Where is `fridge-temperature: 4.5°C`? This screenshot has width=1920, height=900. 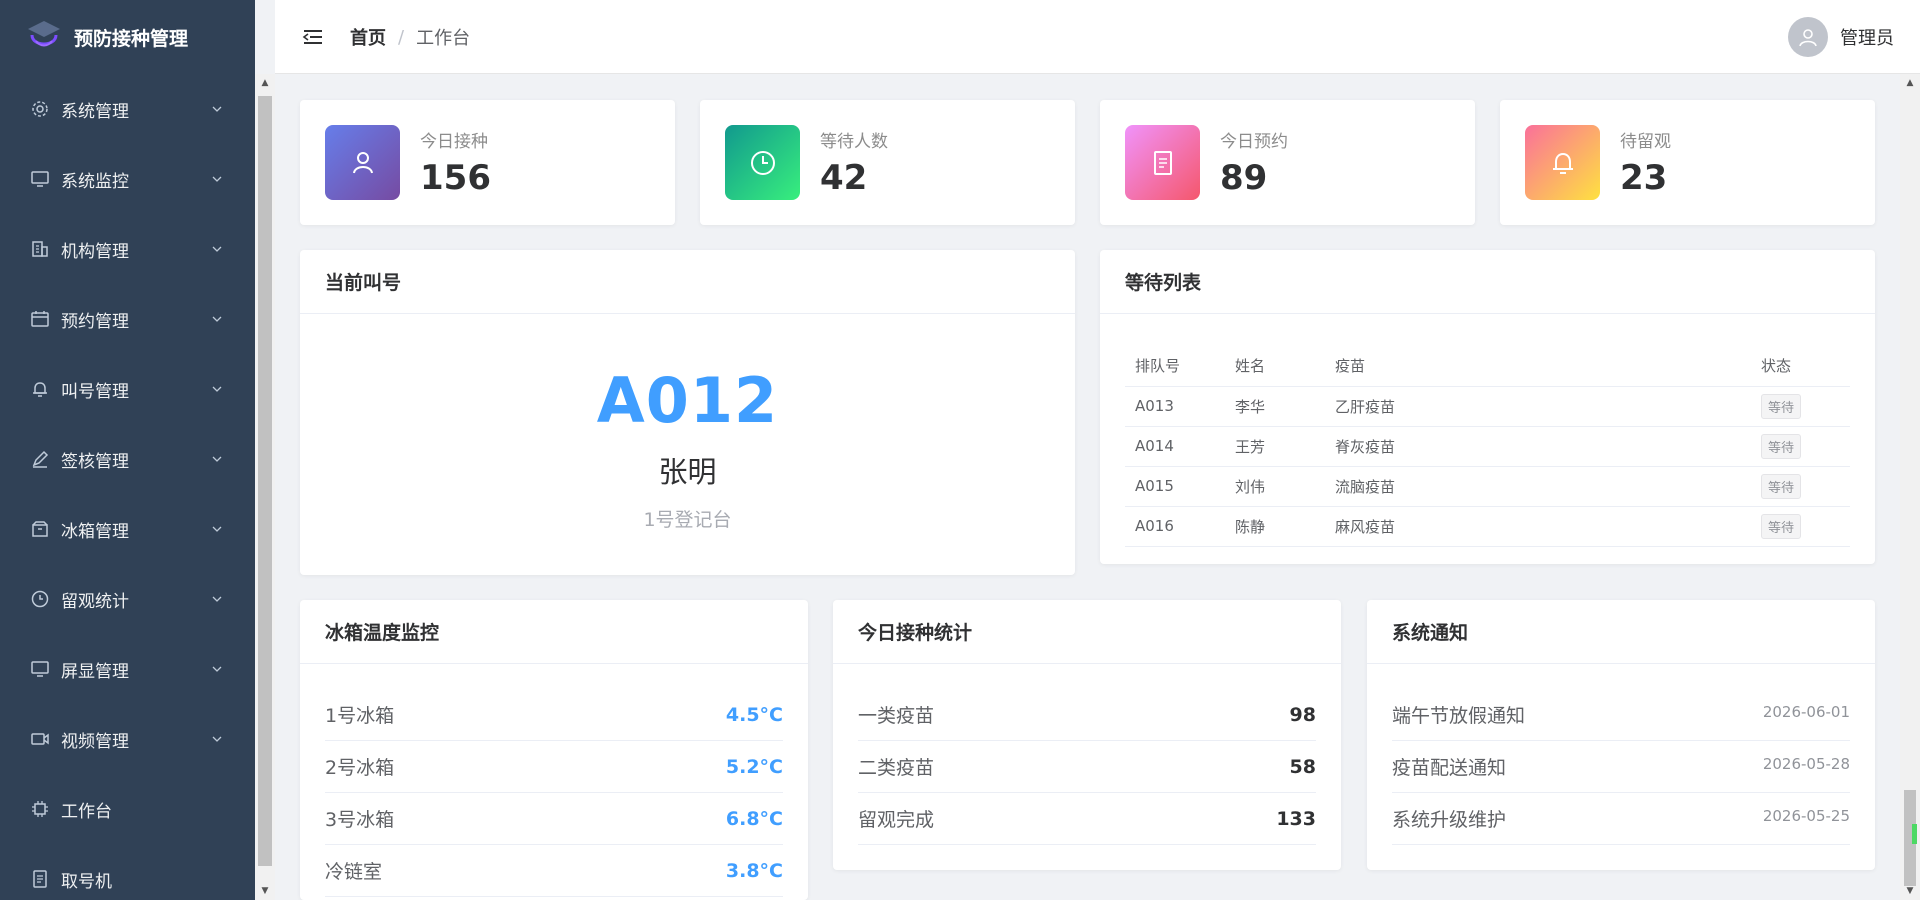
fridge-temperature: 4.5°C is located at coordinates (754, 714).